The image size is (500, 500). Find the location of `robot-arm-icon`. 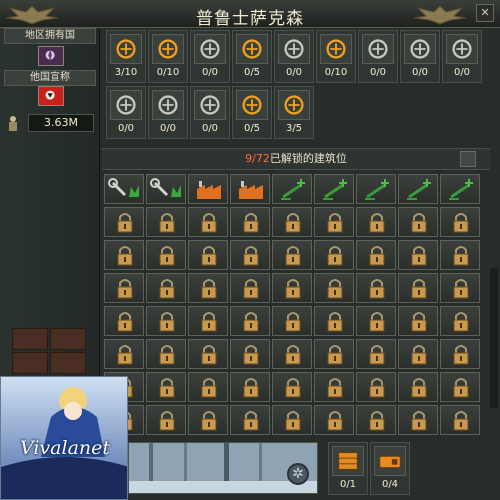

robot-arm-icon is located at coordinates (294, 49).